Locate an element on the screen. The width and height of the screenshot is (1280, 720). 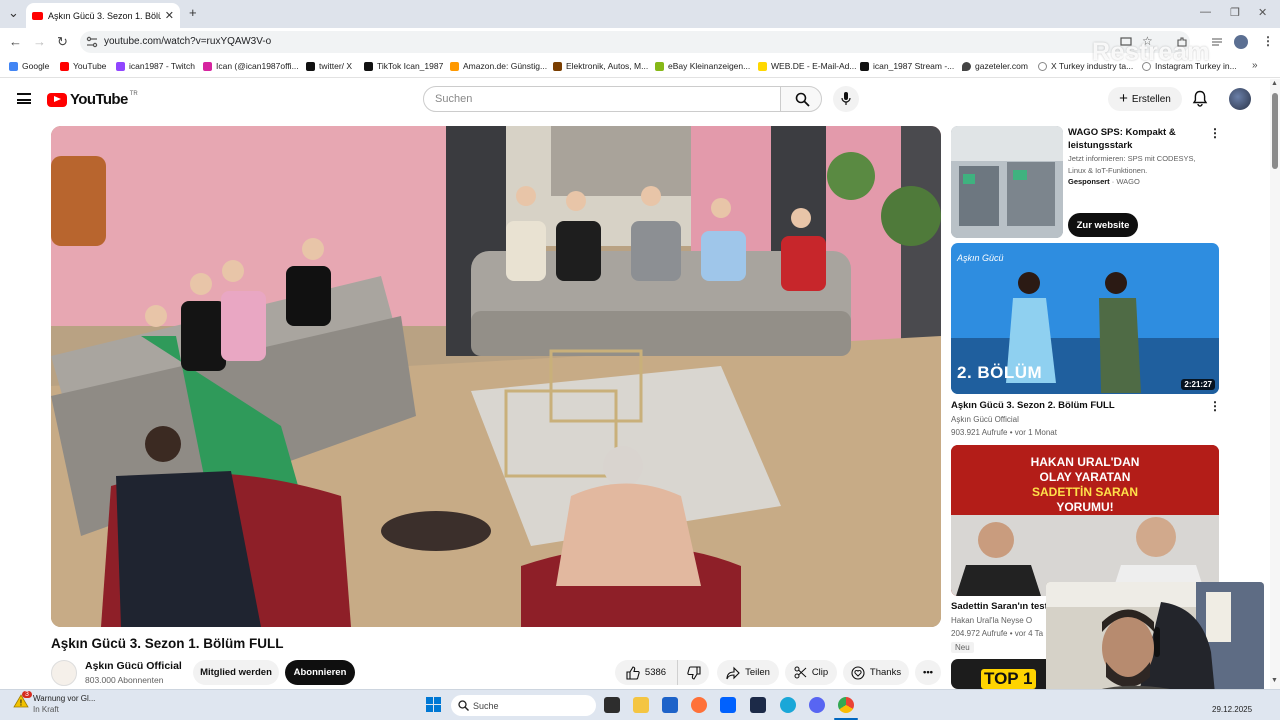
menu-hamburger-icon is located at coordinates (24, 98).